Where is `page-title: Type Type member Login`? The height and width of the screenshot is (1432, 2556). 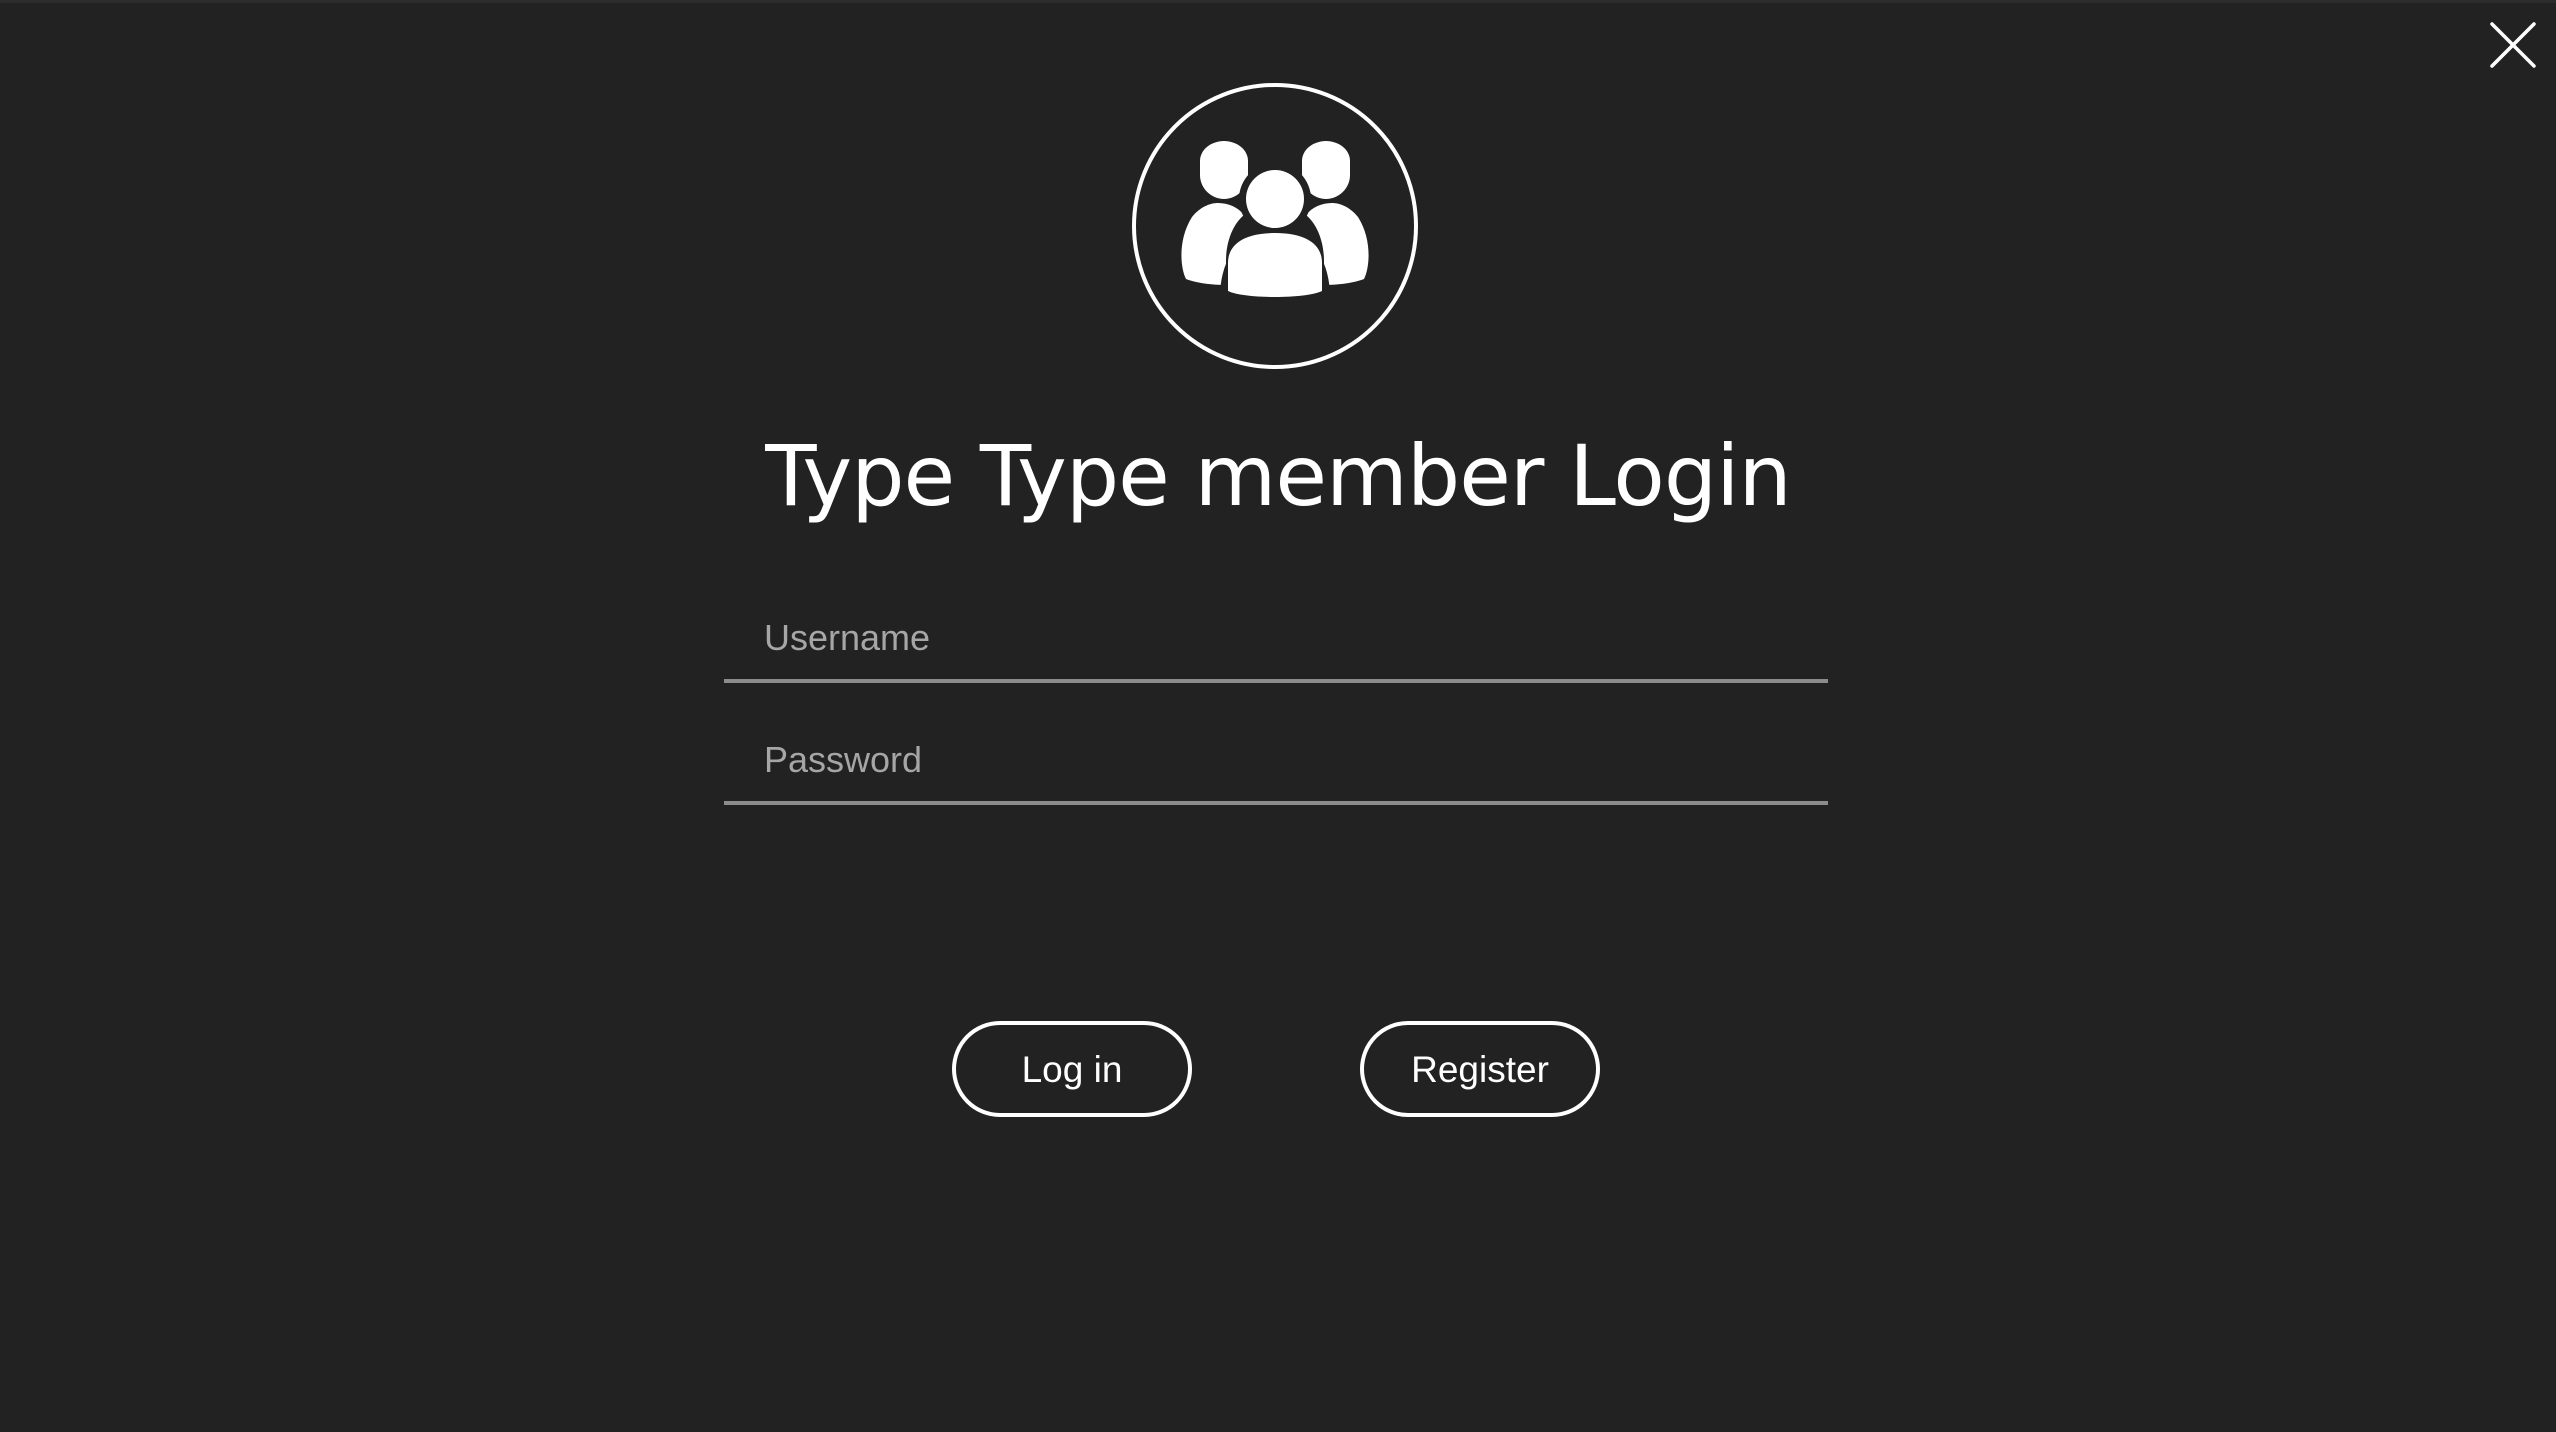 page-title: Type Type member Login is located at coordinates (1278, 476).